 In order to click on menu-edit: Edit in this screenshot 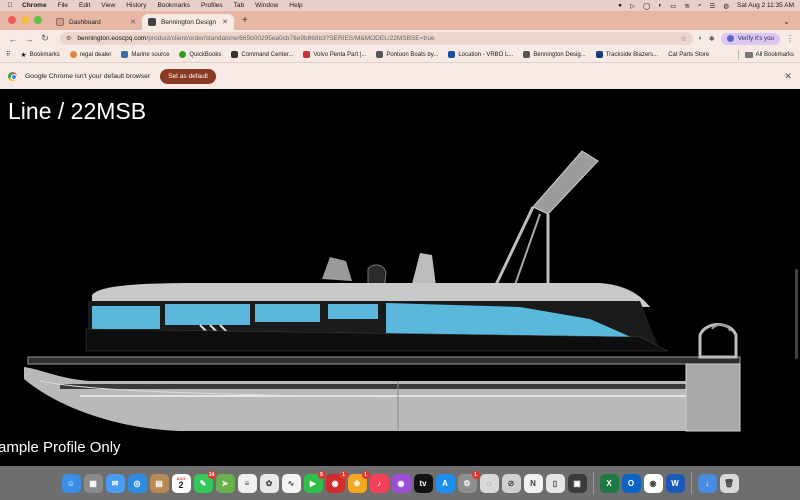, I will do `click(84, 5)`.